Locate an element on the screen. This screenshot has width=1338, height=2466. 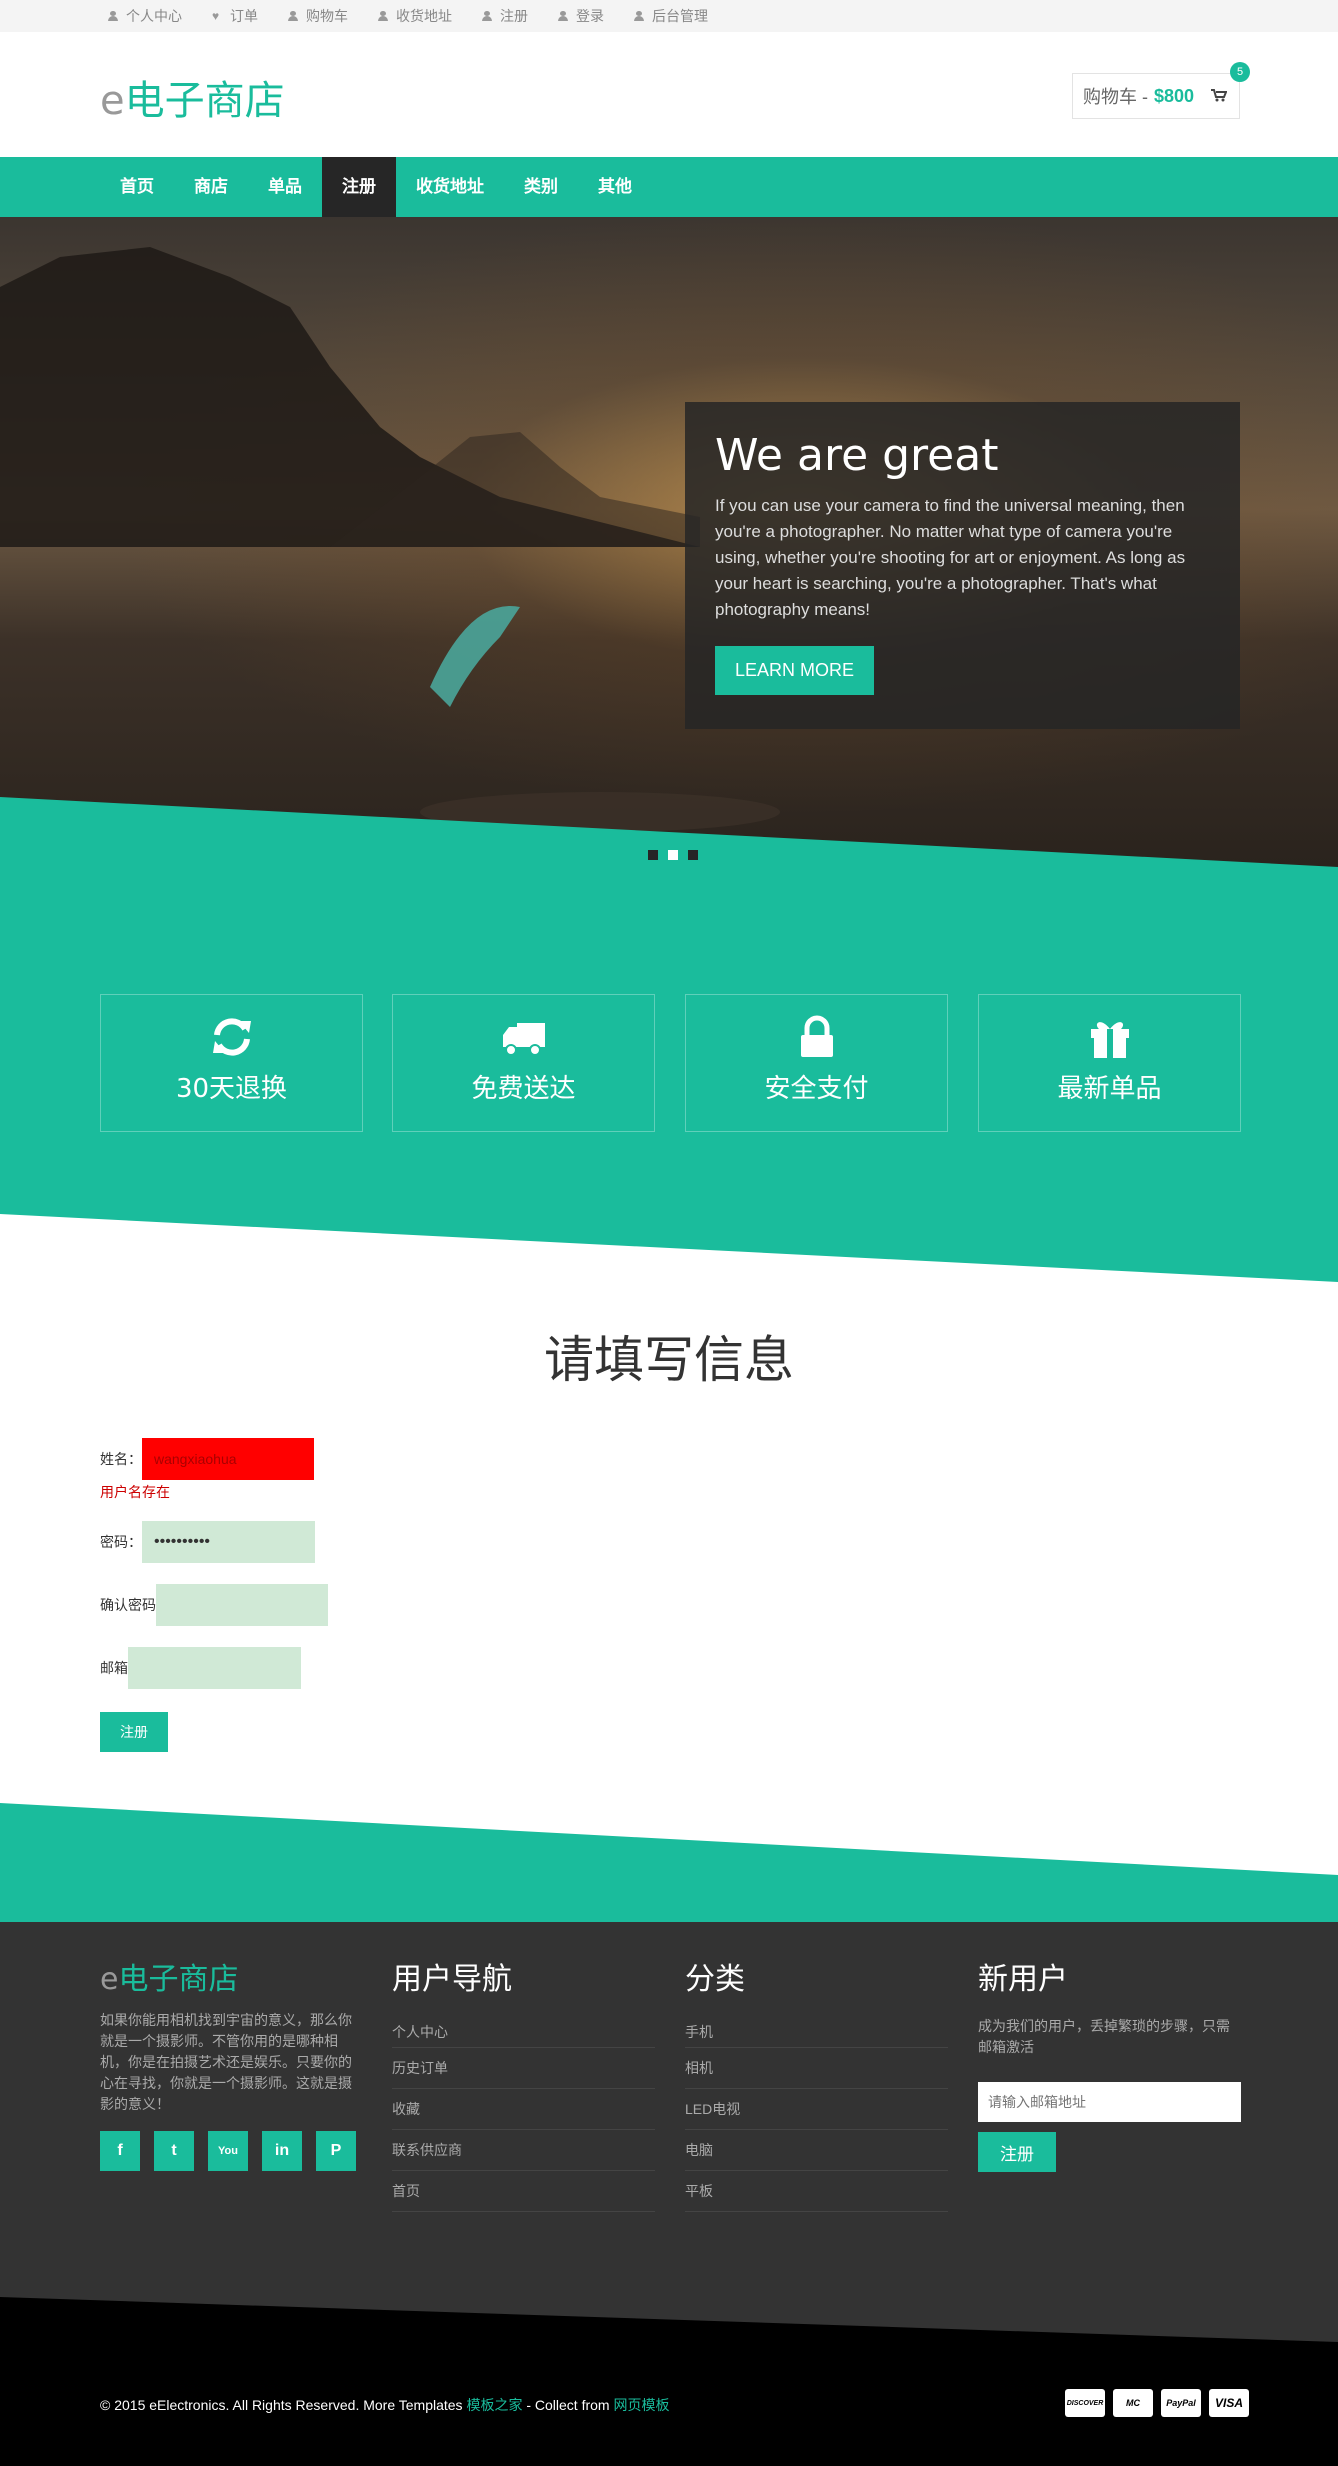
topbar-link-register: 注册 is located at coordinates (505, 16).